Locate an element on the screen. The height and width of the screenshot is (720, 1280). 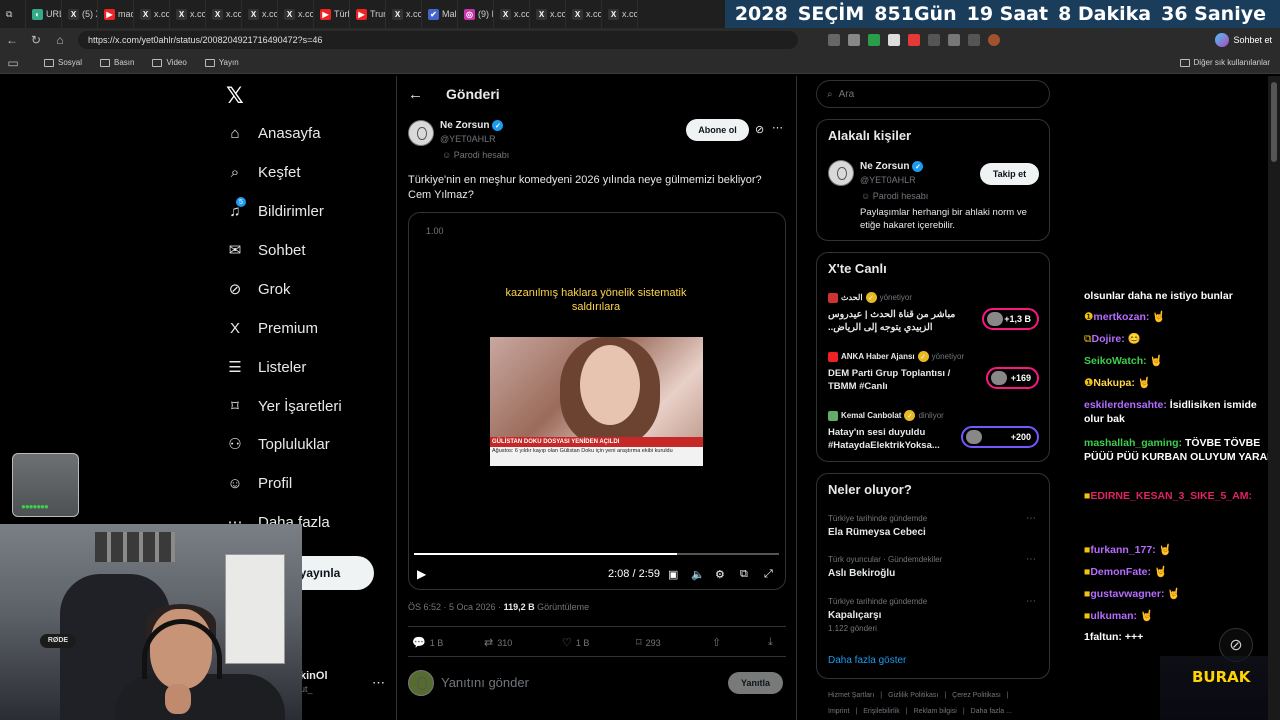
settings-icon: ⚙ is located at coordinates (720, 574).